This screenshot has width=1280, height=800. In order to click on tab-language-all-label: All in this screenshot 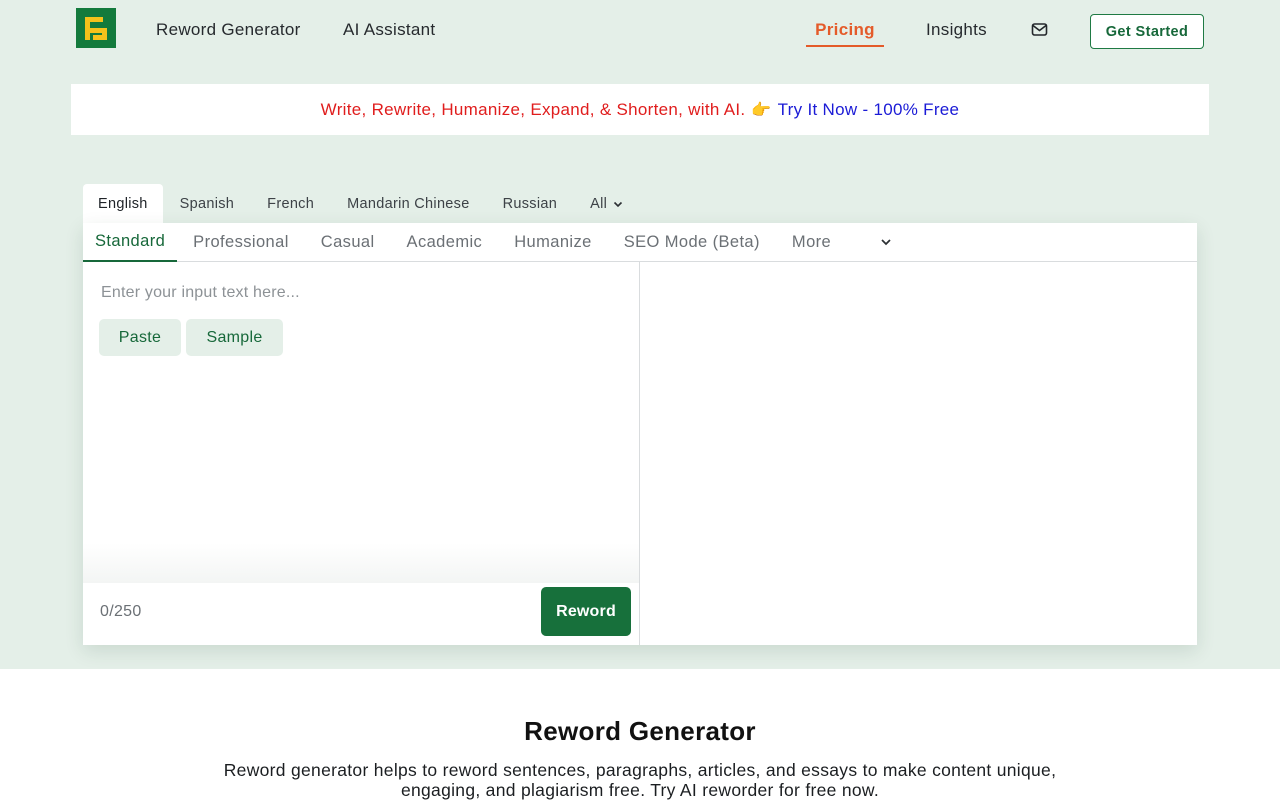, I will do `click(599, 203)`.